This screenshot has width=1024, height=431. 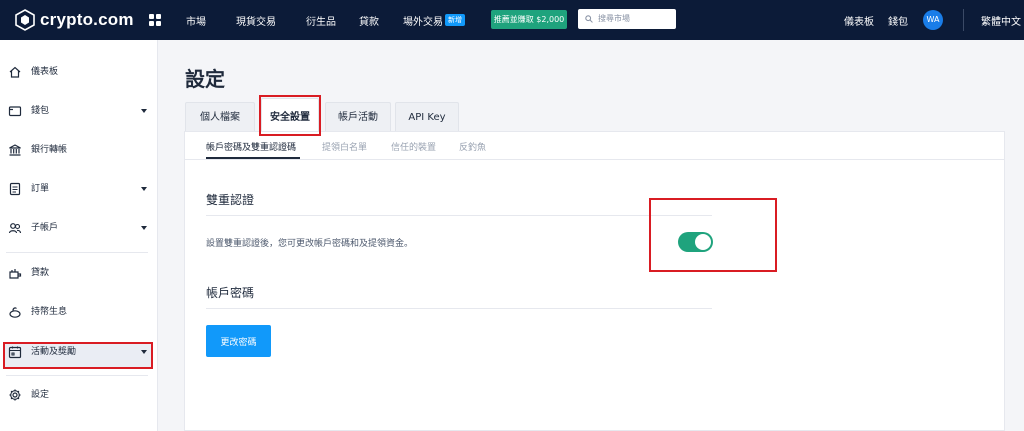 I want to click on sidebar-item-earn: 持幣生息, so click(x=79, y=312).